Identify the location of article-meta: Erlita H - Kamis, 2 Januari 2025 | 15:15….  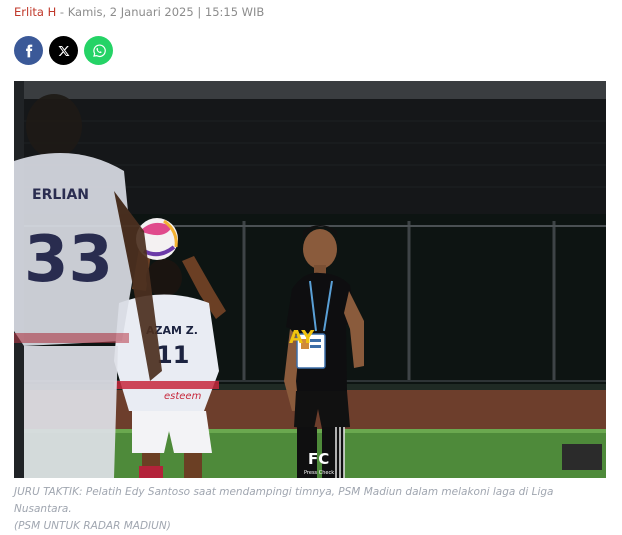
(139, 12).